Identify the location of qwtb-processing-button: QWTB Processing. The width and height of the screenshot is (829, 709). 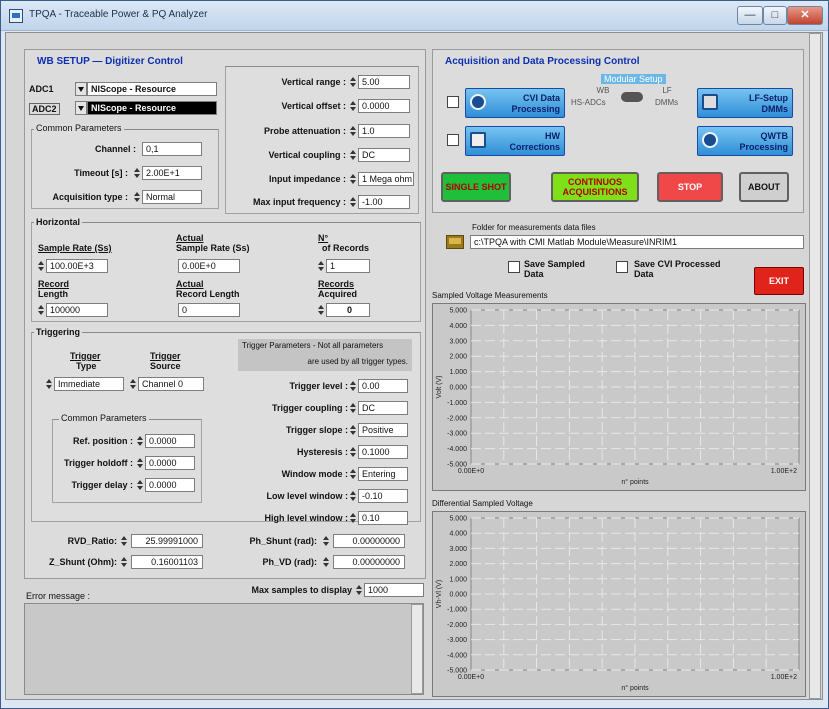
(745, 141).